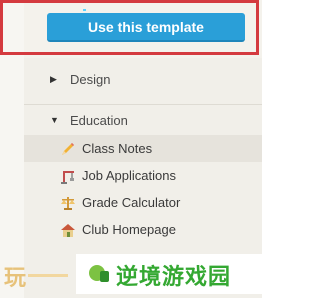 This screenshot has height=298, width=320. What do you see at coordinates (90, 79) in the screenshot?
I see `category-label: Design` at bounding box center [90, 79].